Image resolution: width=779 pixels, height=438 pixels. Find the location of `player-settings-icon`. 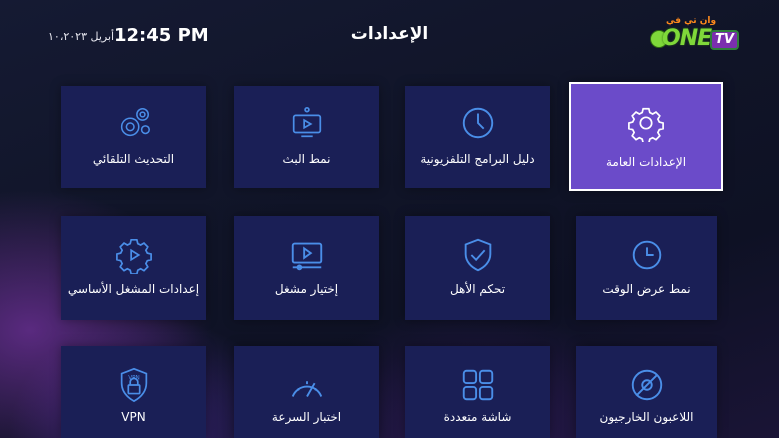

player-settings-icon is located at coordinates (134, 255).